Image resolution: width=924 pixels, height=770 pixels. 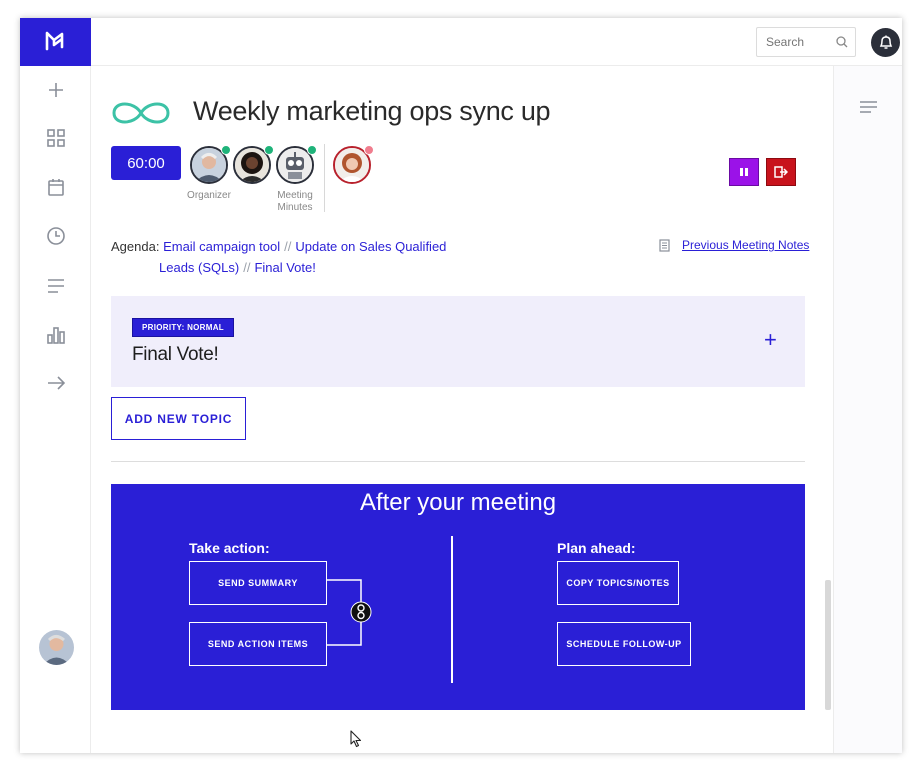 I want to click on plan-ahead-heading: Plan ahead:, so click(x=596, y=548).